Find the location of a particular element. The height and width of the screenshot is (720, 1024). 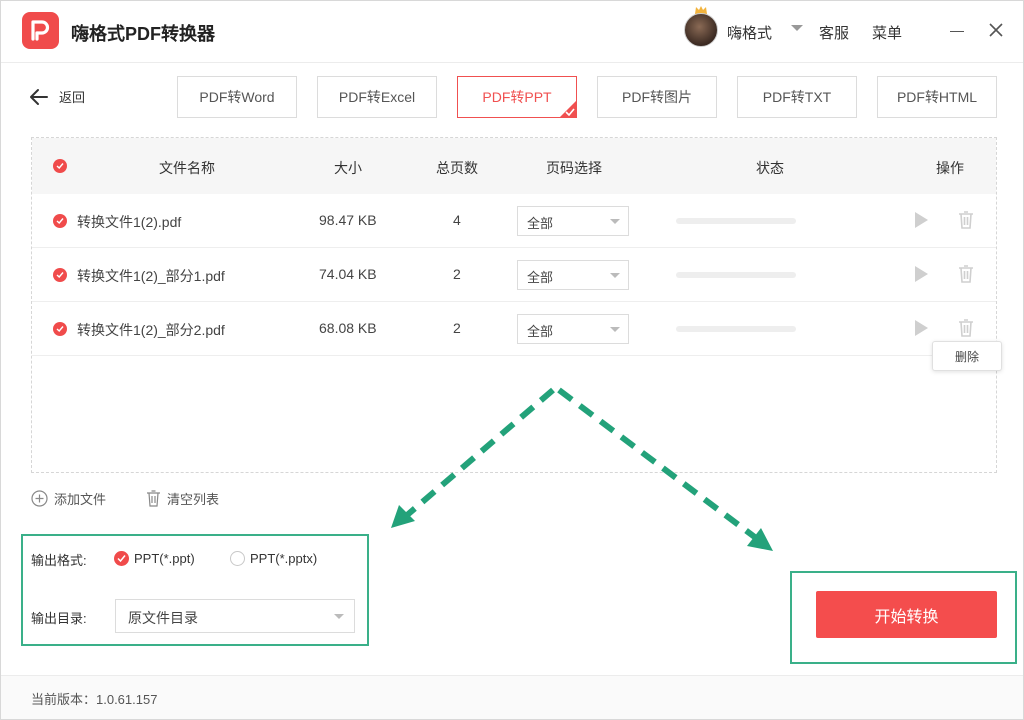

app-logo-icon is located at coordinates (40, 30).